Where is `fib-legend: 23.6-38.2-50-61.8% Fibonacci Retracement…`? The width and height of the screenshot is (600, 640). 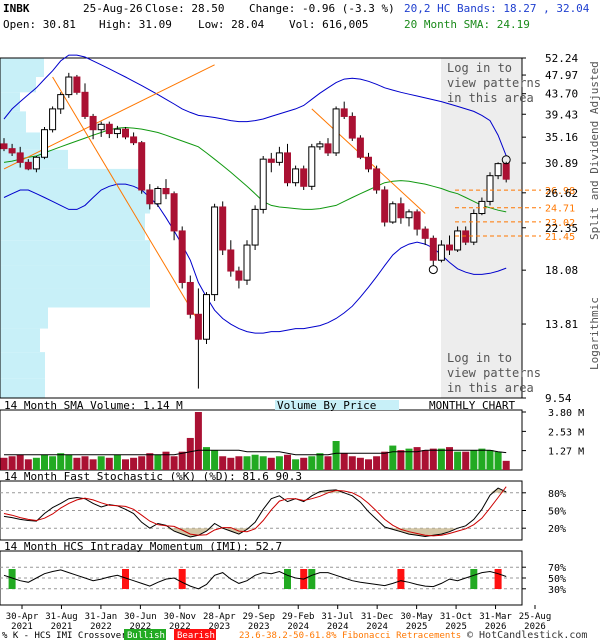 fib-legend: 23.6-38.2-50-61.8% Fibonacci Retracement… is located at coordinates (350, 635).